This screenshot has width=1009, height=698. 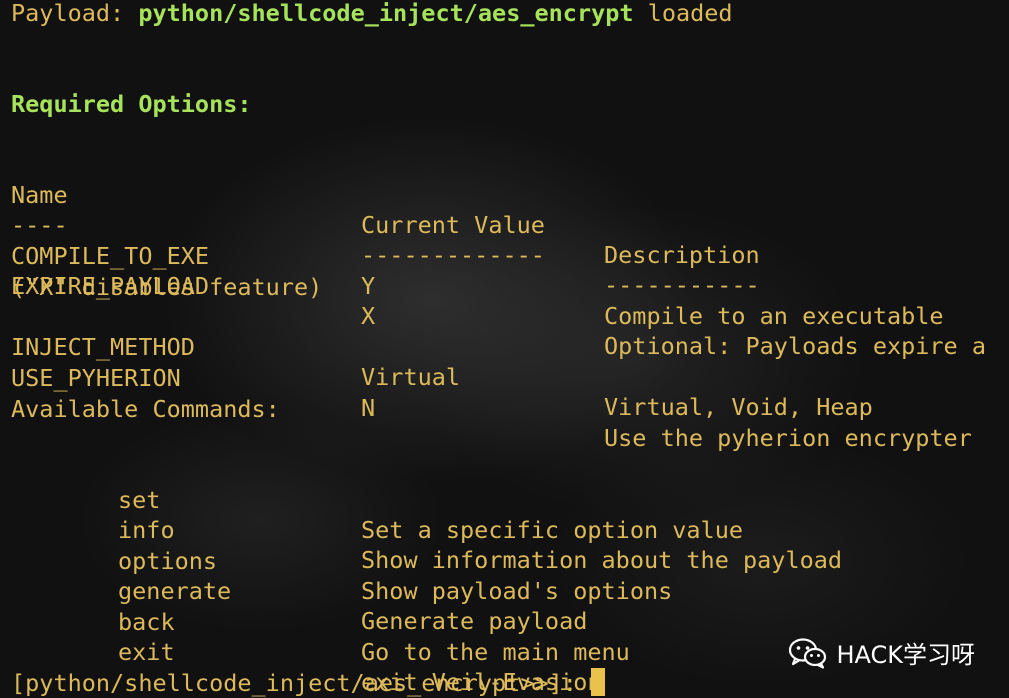 What do you see at coordinates (131, 104) in the screenshot?
I see `required-options-title: Required Options:` at bounding box center [131, 104].